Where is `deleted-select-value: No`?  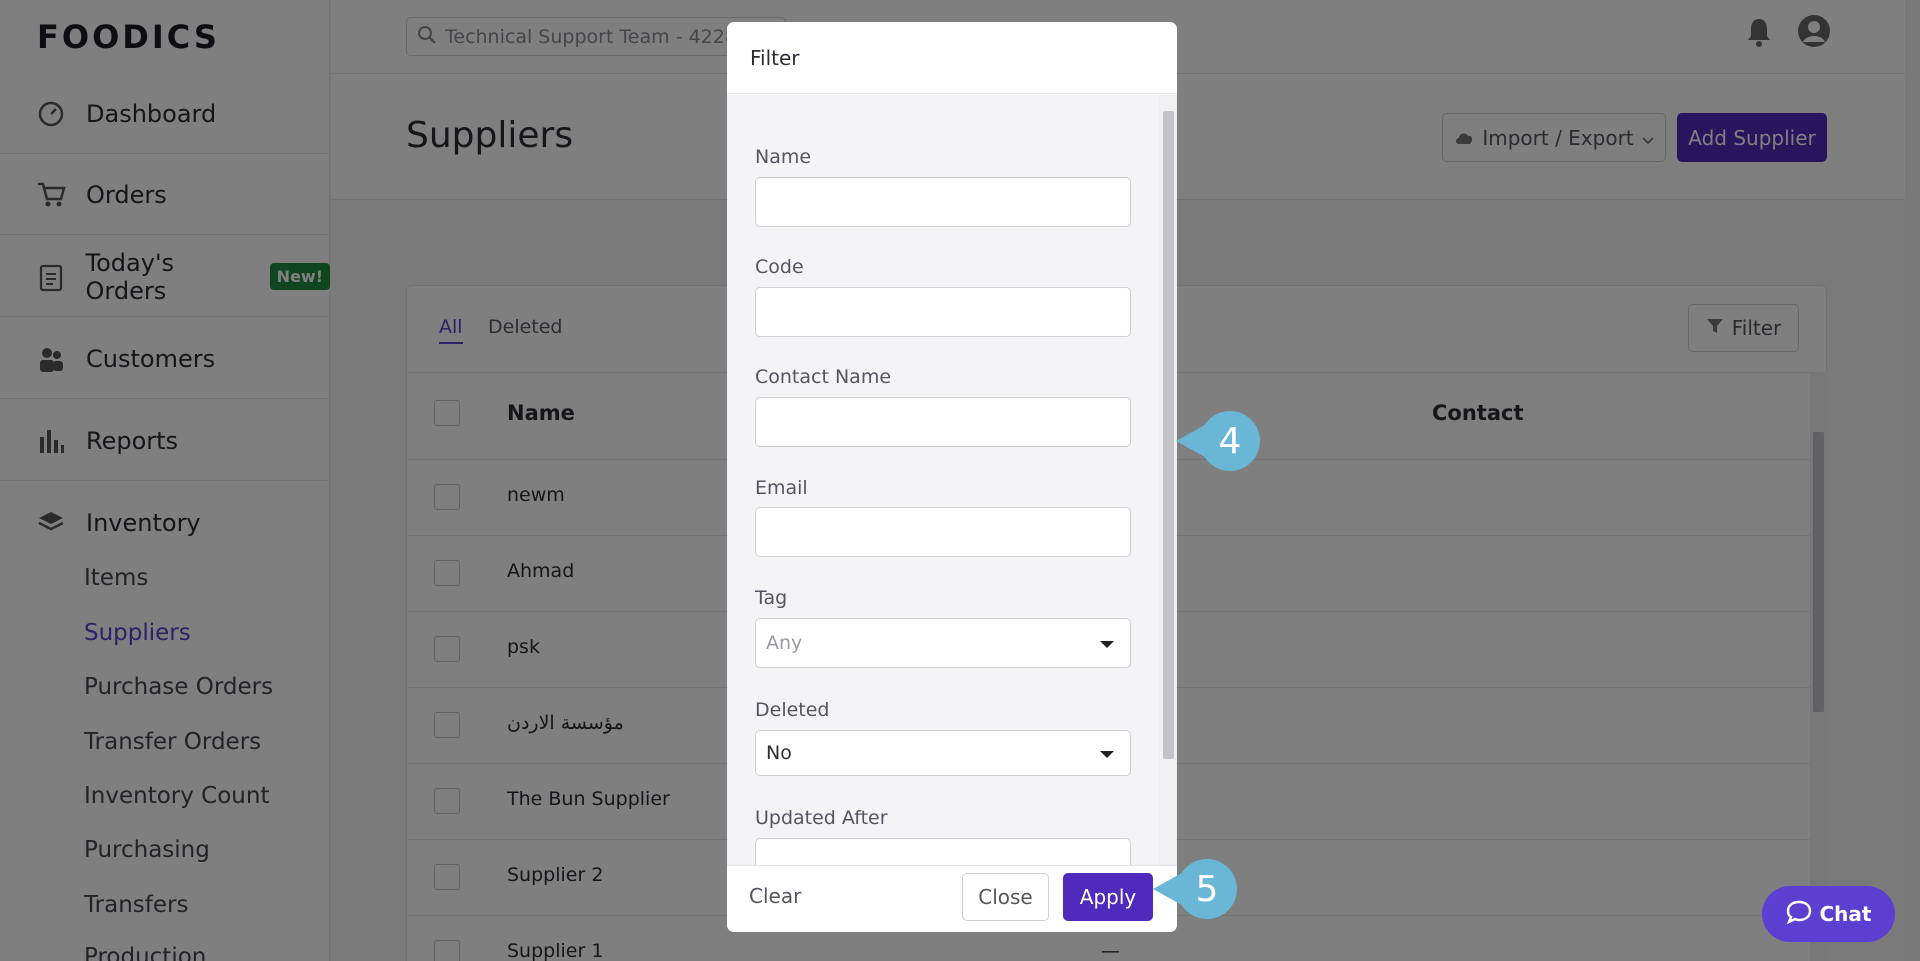 deleted-select-value: No is located at coordinates (779, 753).